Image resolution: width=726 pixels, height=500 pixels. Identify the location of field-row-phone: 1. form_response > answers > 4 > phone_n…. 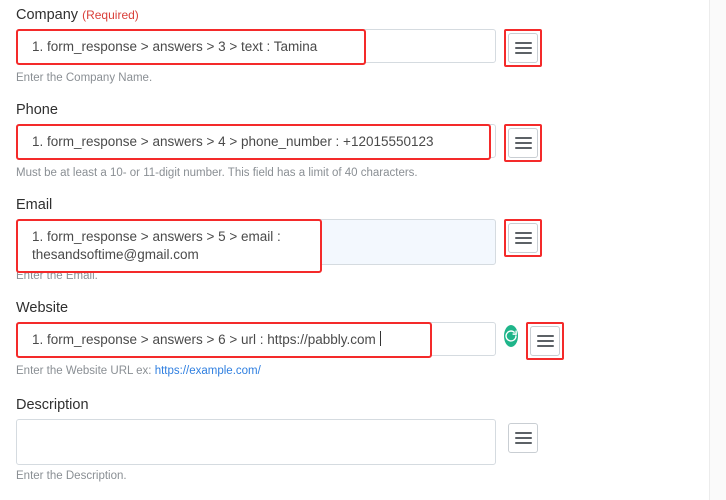
(286, 143).